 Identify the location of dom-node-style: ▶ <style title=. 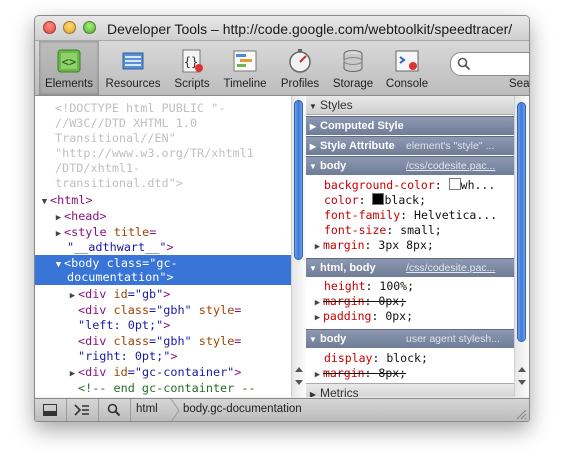
(105, 233).